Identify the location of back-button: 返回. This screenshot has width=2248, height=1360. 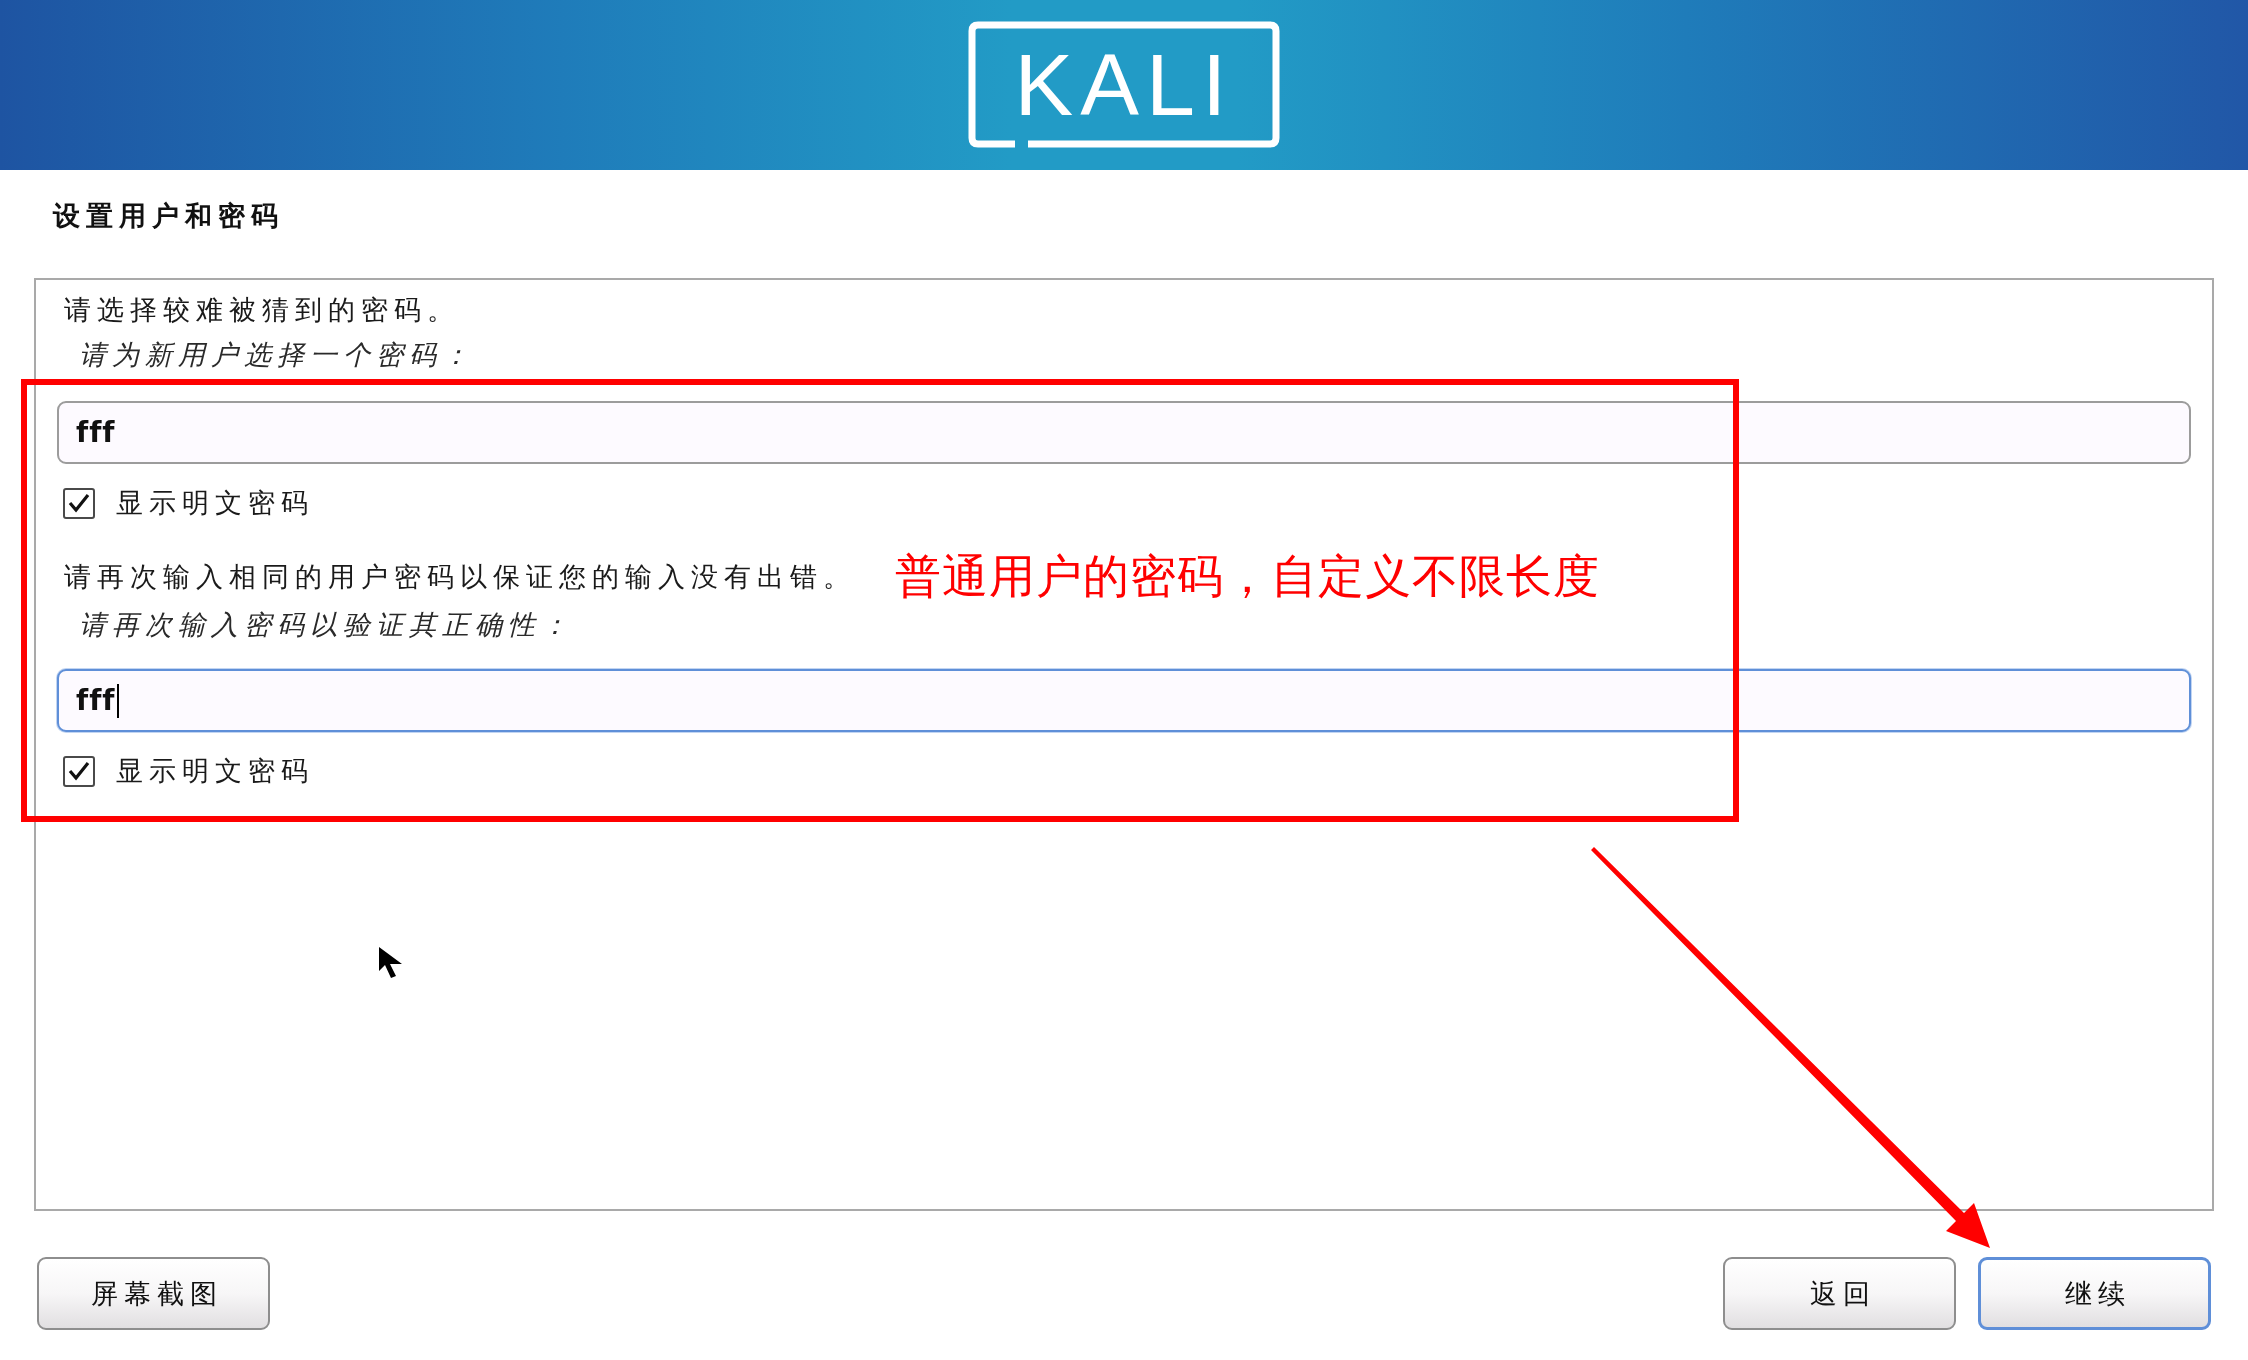
(1839, 1293).